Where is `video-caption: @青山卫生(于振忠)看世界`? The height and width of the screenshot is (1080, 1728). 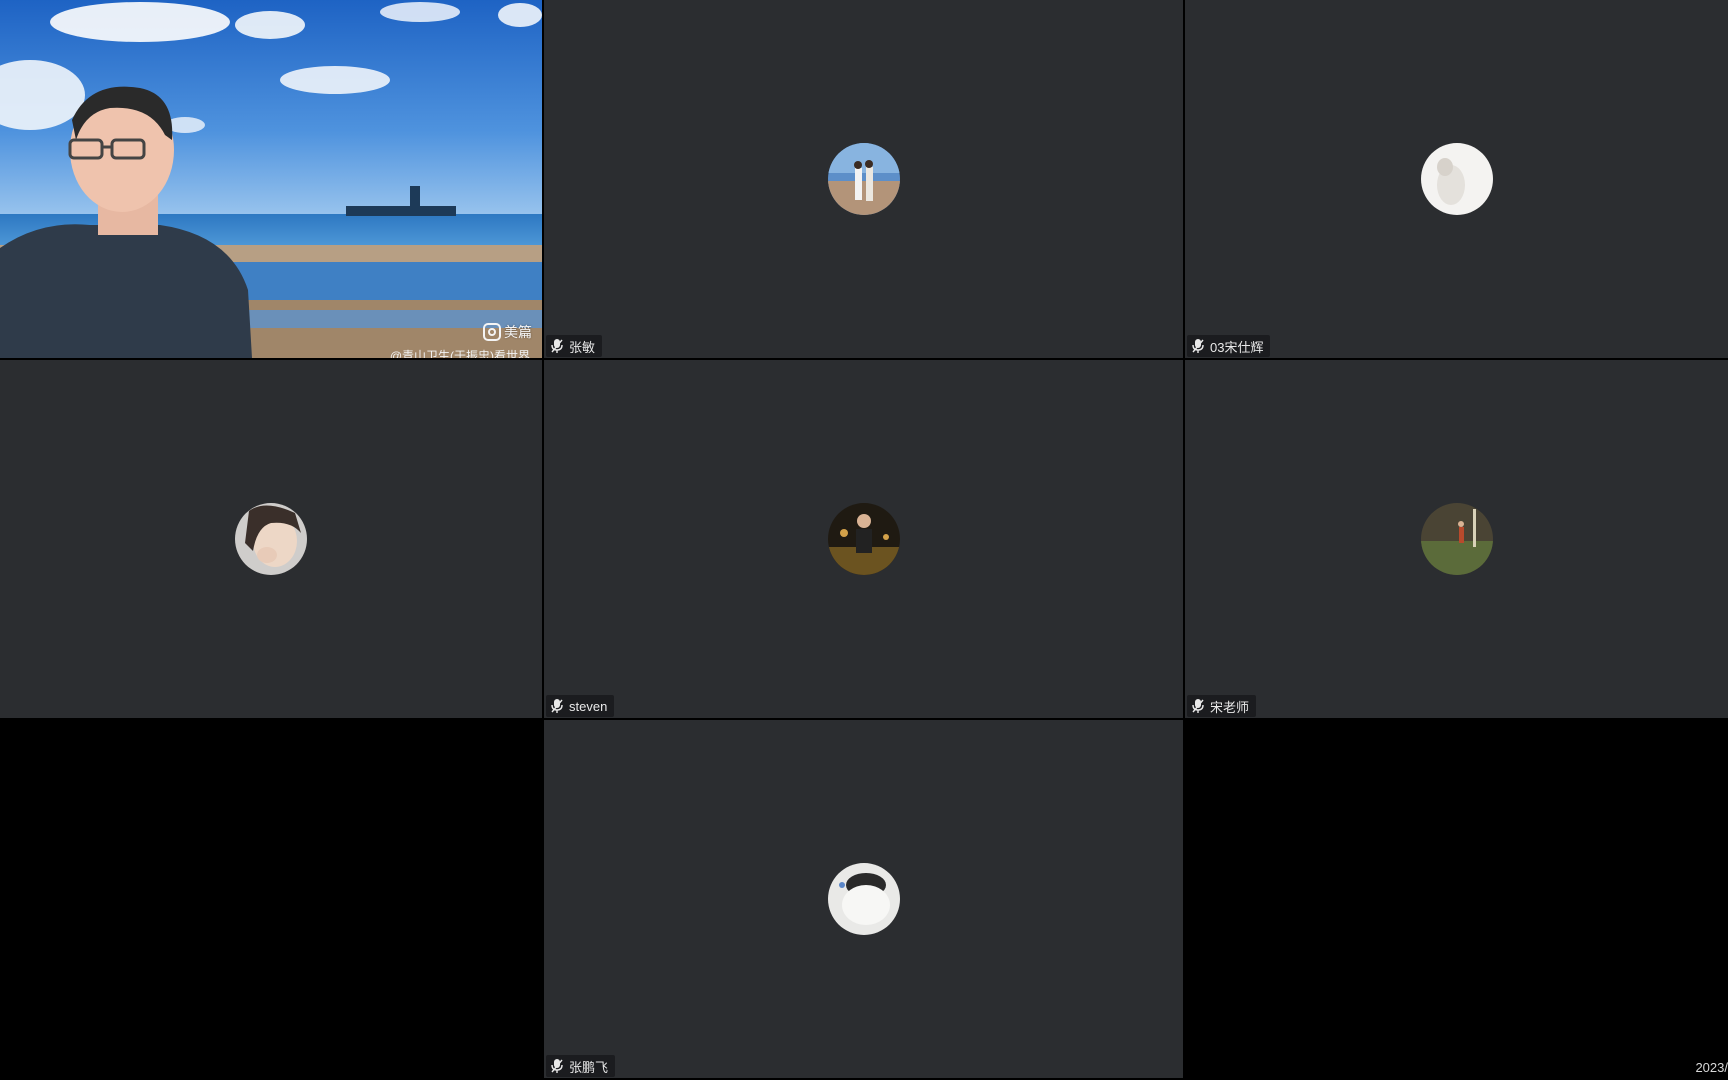
video-caption: @青山卫生(于振忠)看世界 is located at coordinates (459, 353).